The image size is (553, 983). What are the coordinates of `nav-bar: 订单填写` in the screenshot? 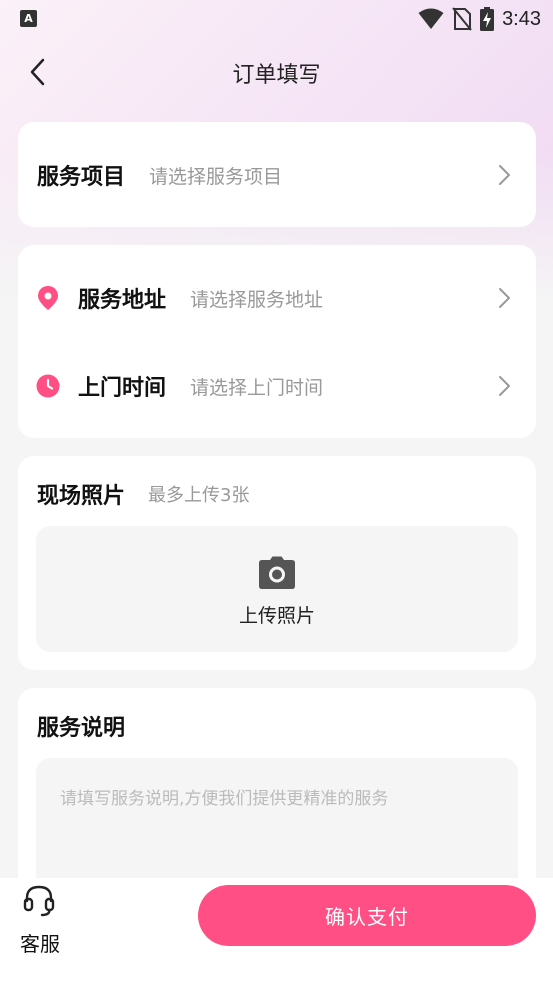 It's located at (276, 71).